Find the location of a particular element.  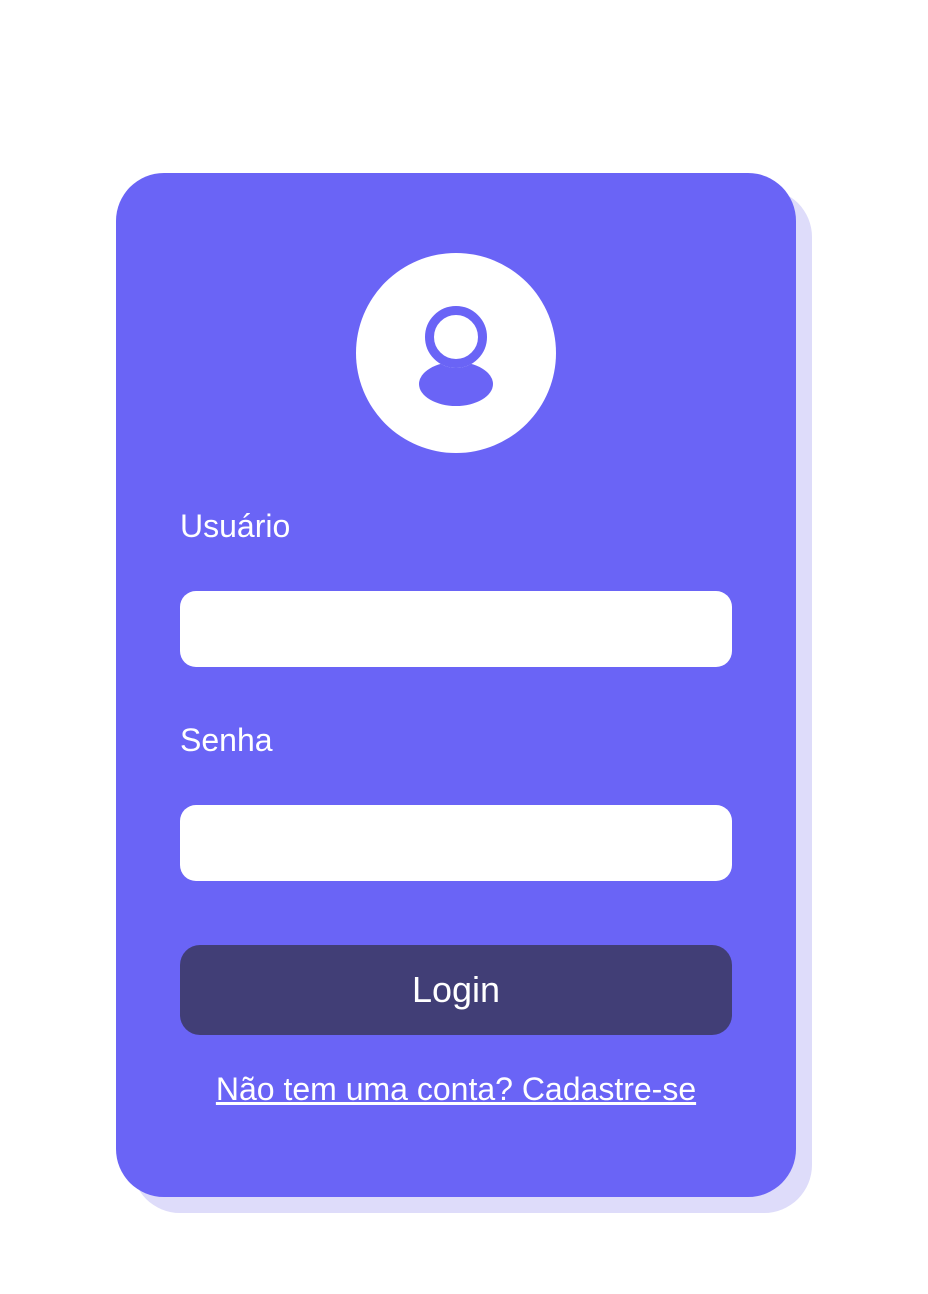

username-label: Usuário is located at coordinates (235, 526).